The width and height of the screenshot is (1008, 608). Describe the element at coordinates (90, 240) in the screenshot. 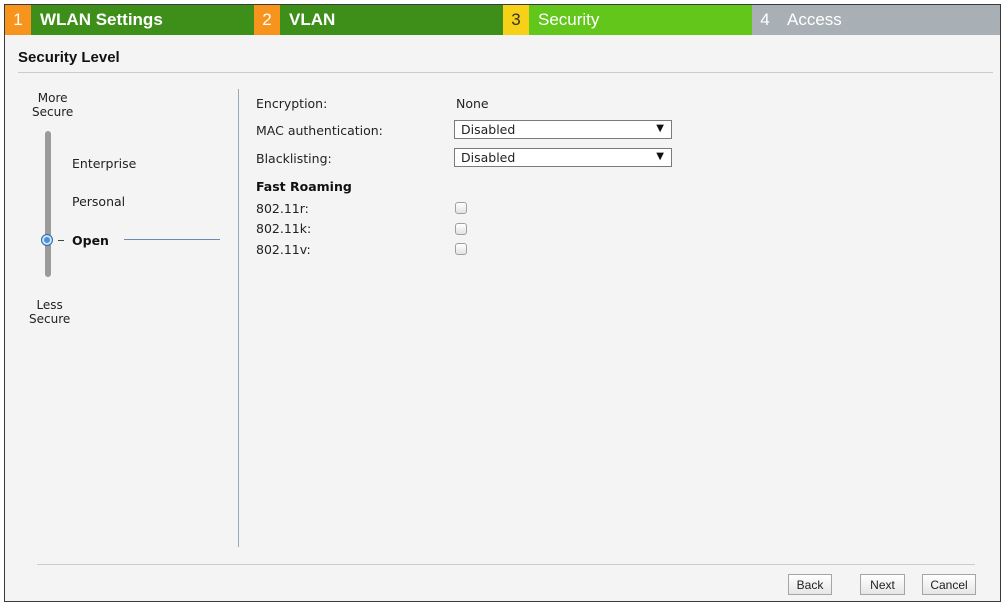

I see `security-option-open: Open` at that location.